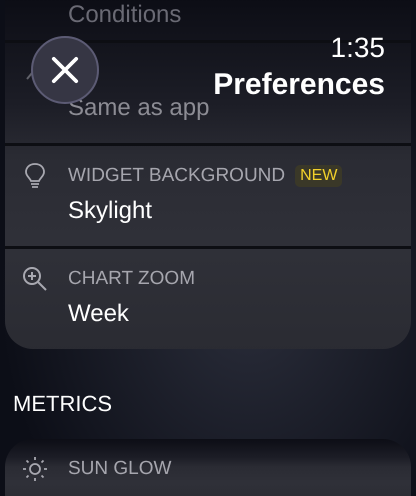 Image resolution: width=416 pixels, height=496 pixels. I want to click on close-icon, so click(65, 70).